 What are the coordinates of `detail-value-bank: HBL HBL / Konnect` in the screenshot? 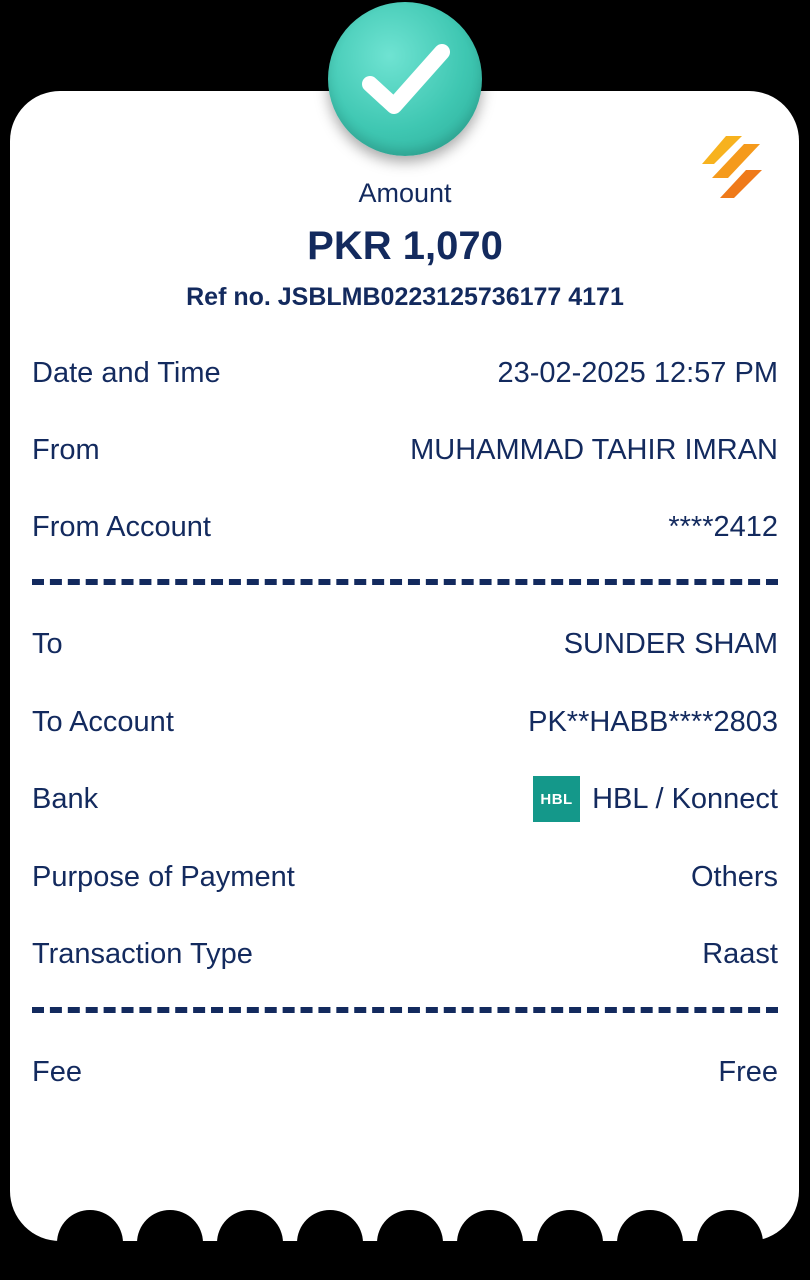 It's located at (655, 799).